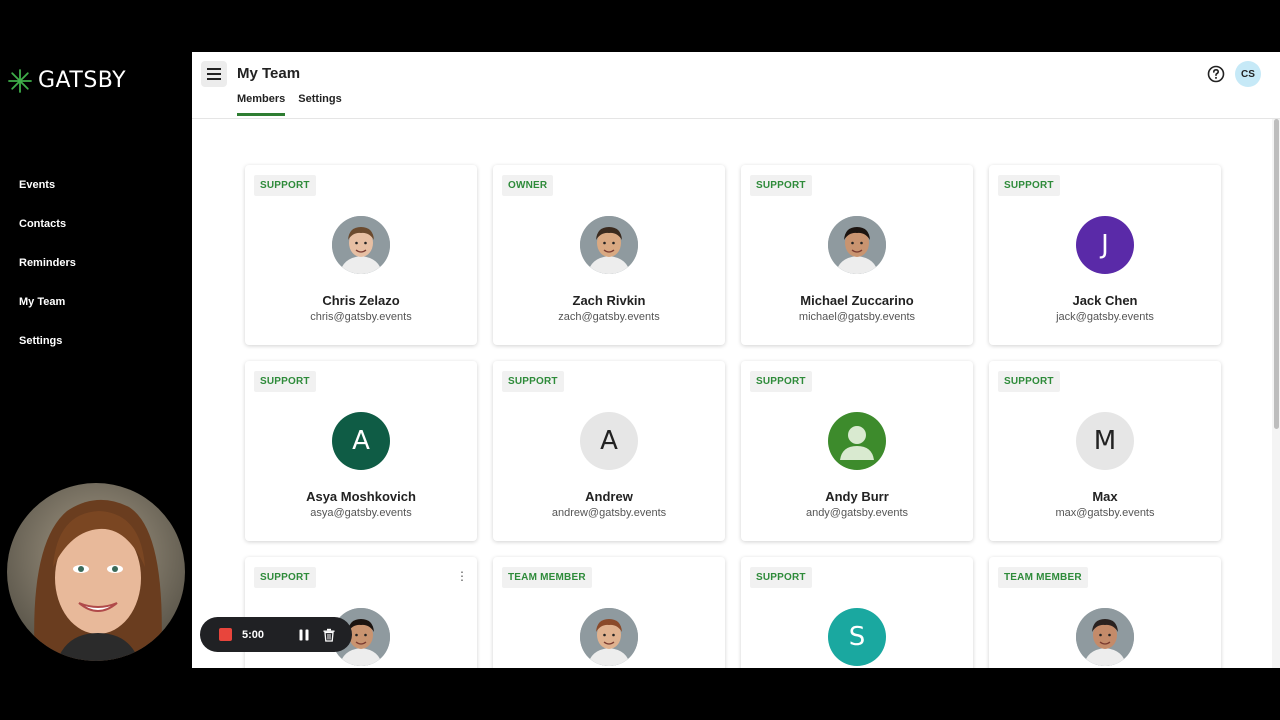 The width and height of the screenshot is (1280, 720). Describe the element at coordinates (857, 317) in the screenshot. I see `member-email: michael@gatsby.events` at that location.